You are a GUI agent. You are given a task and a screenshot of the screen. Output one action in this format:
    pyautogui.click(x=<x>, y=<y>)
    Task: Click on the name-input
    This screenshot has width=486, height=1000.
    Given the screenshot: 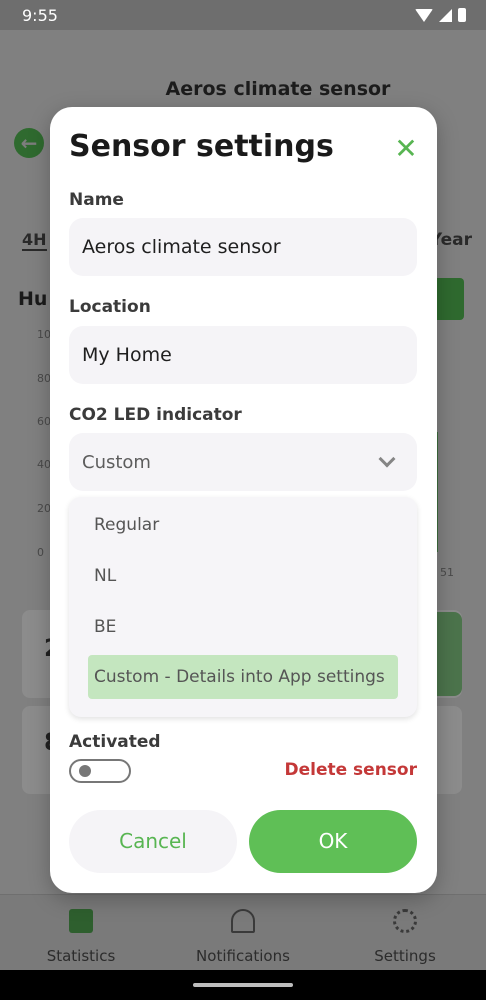 What is the action you would take?
    pyautogui.click(x=243, y=247)
    